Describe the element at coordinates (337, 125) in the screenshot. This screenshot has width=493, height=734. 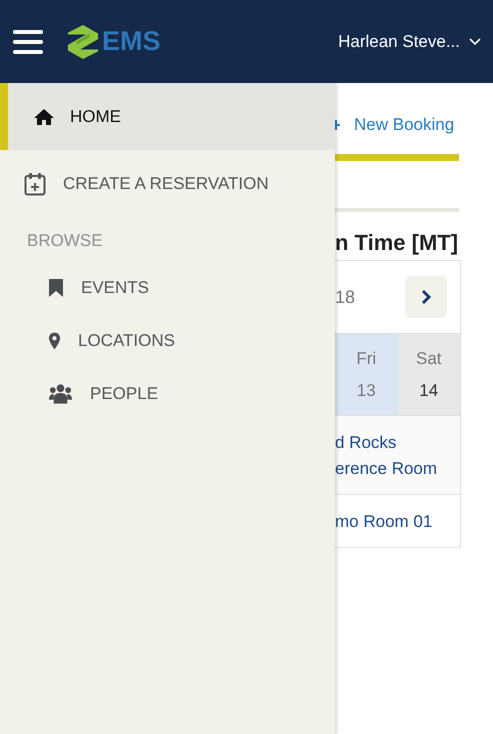
I see `plus-icon` at that location.